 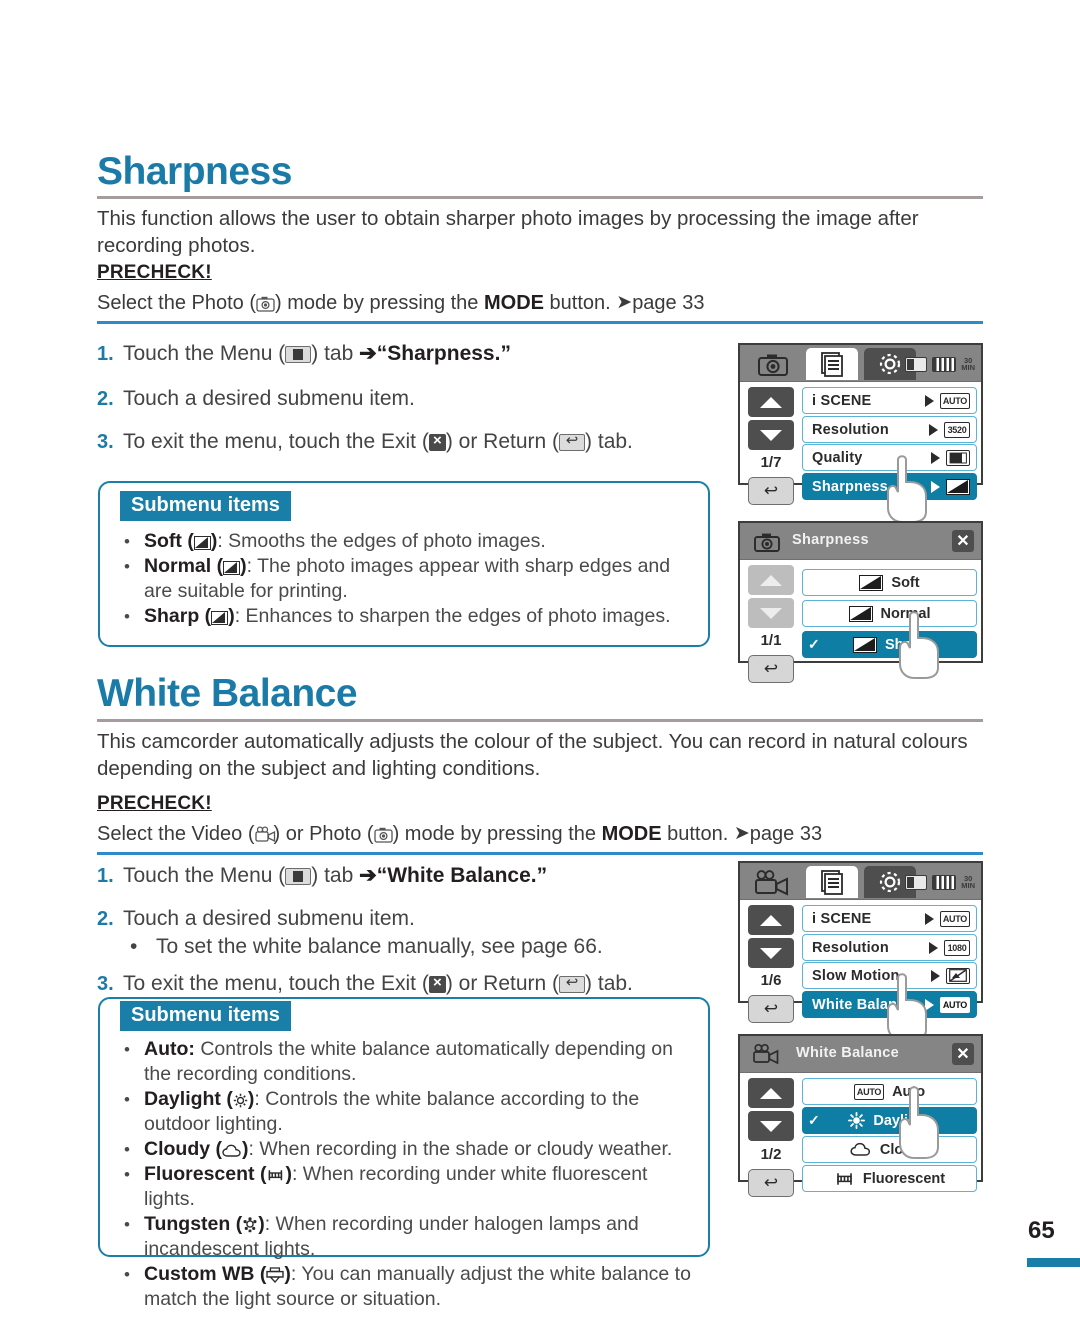 What do you see at coordinates (889, 613) in the screenshot?
I see `submenu-row-normal: Normal` at bounding box center [889, 613].